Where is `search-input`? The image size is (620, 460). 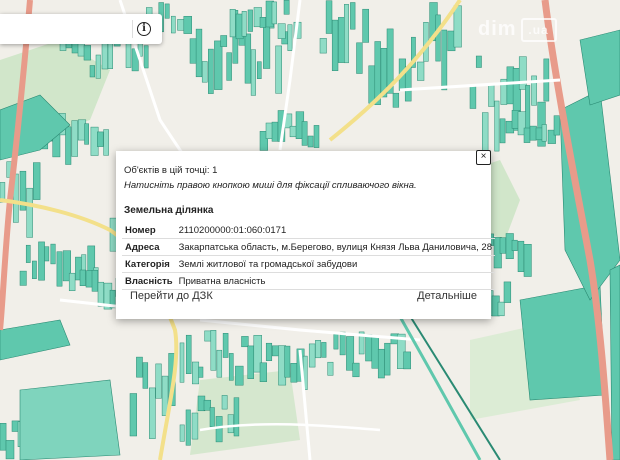 search-input is located at coordinates (64, 29).